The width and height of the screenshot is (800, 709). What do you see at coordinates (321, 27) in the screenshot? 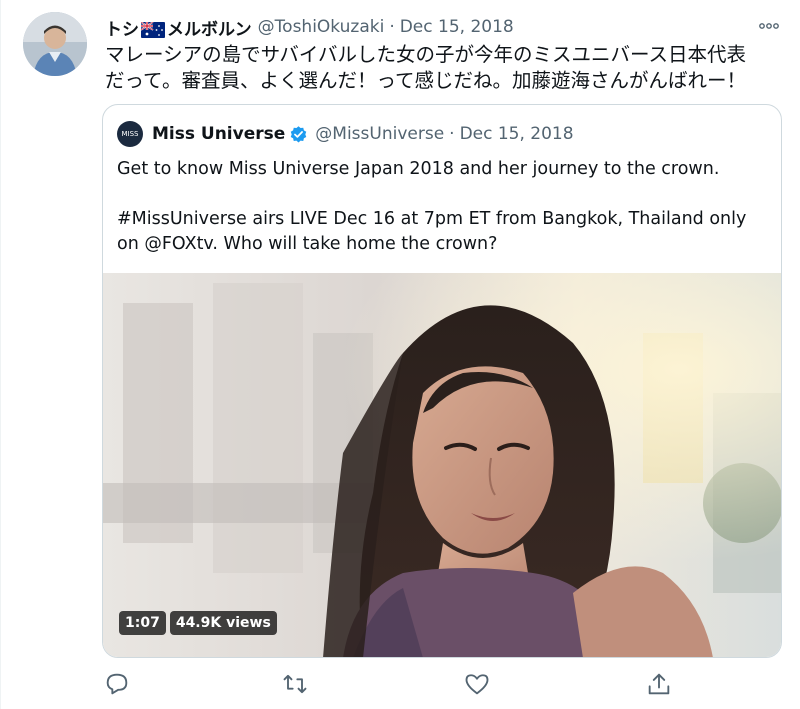
I see `user-handle: @ToshiOkuzaki` at bounding box center [321, 27].